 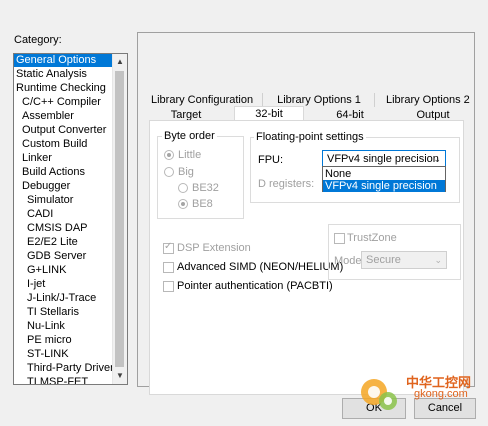 I want to click on category-item: CMSIS DAP, so click(x=57, y=228).